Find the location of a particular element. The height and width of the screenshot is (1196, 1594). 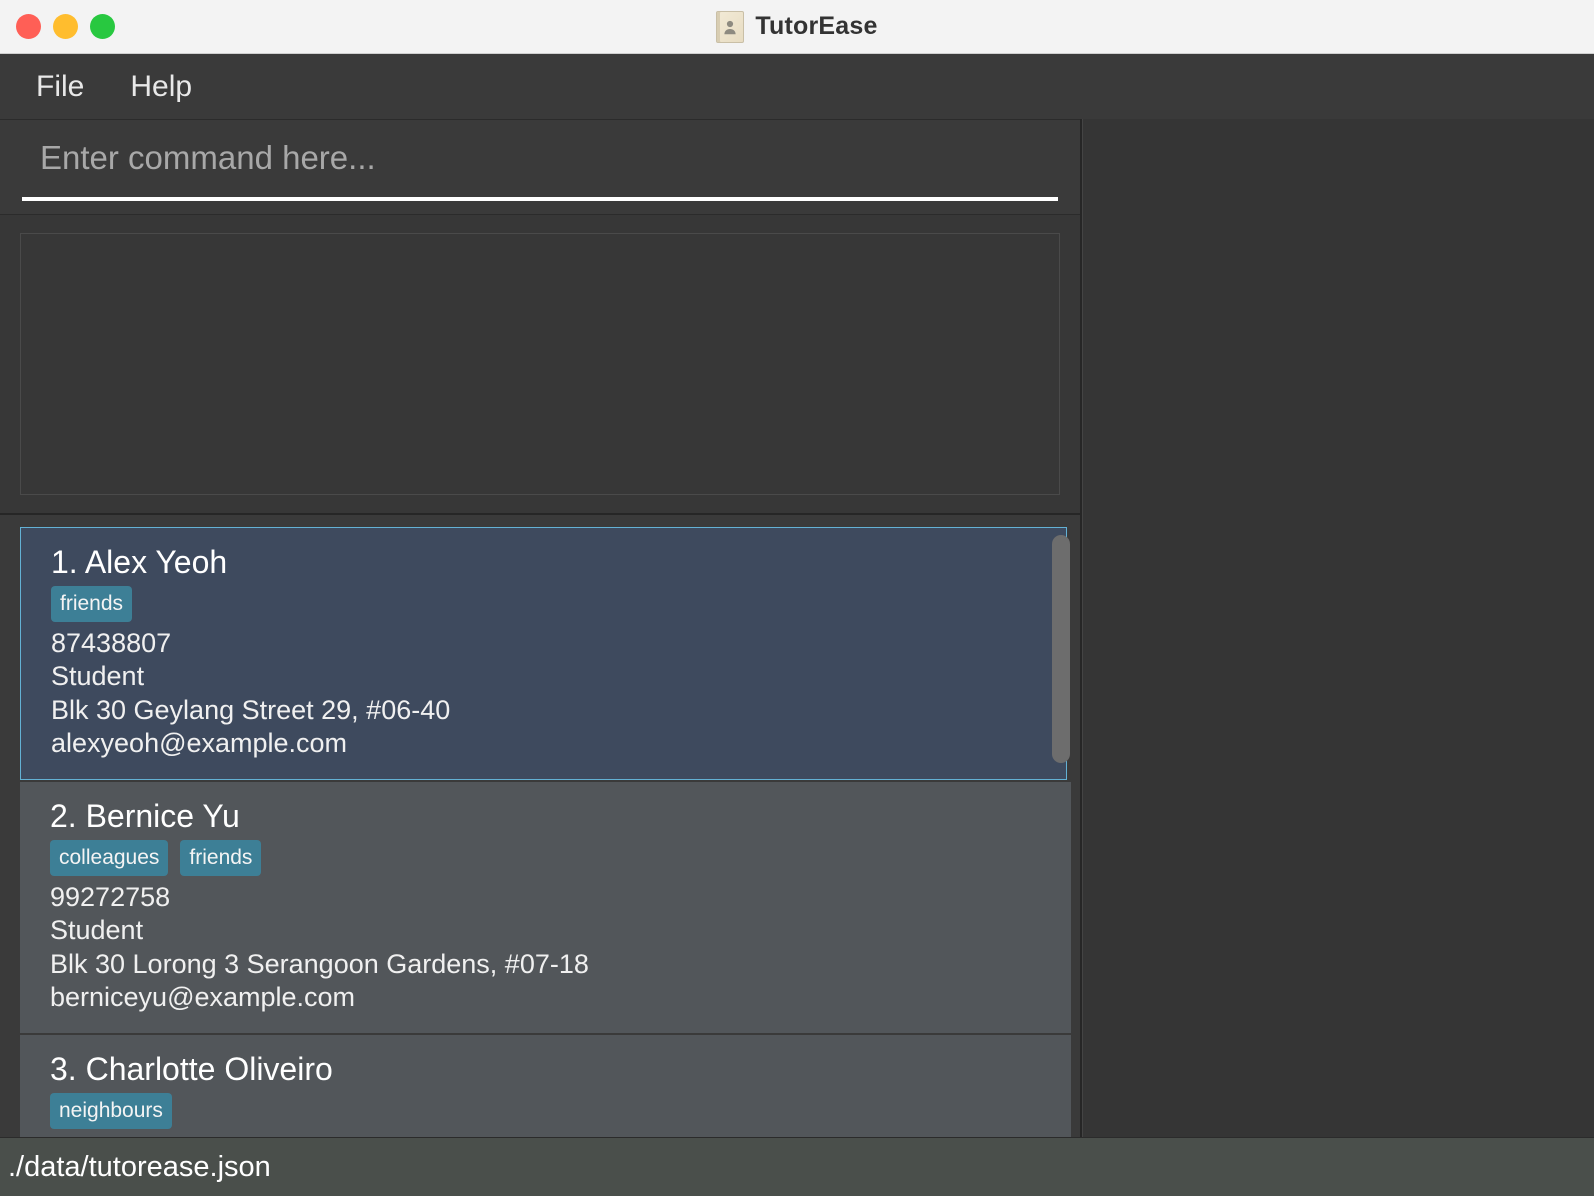

tag-row: neighbours is located at coordinates (550, 1110).